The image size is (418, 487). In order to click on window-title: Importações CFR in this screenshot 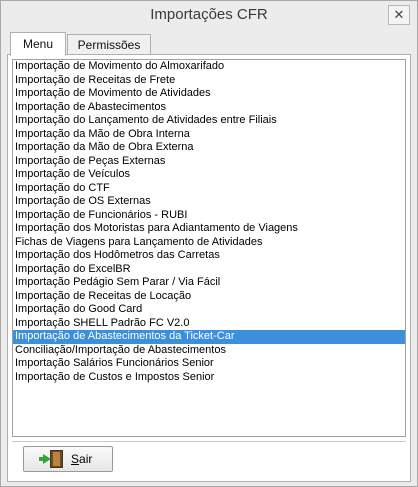, I will do `click(209, 14)`.